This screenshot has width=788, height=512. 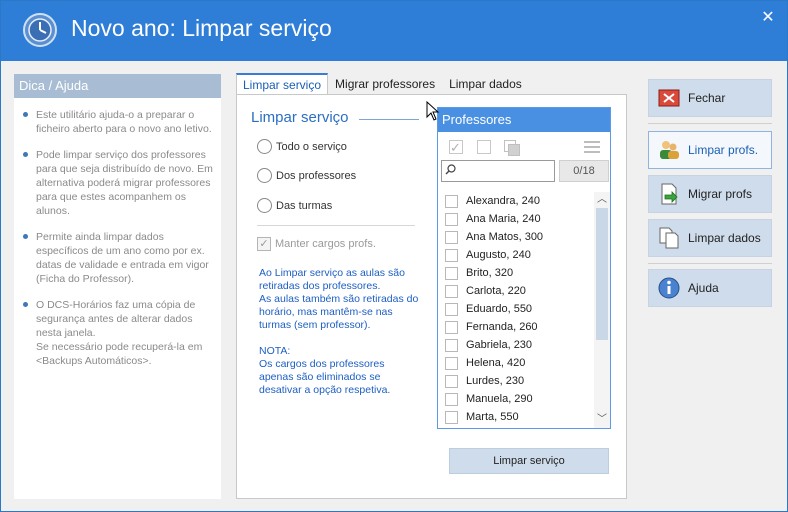 What do you see at coordinates (499, 345) in the screenshot?
I see `item-label: Gabriela, 230` at bounding box center [499, 345].